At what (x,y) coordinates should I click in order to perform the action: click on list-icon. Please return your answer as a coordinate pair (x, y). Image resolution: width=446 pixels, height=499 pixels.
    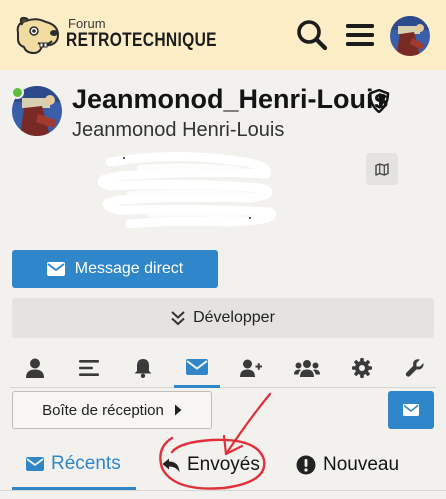
    Looking at the image, I should click on (89, 368).